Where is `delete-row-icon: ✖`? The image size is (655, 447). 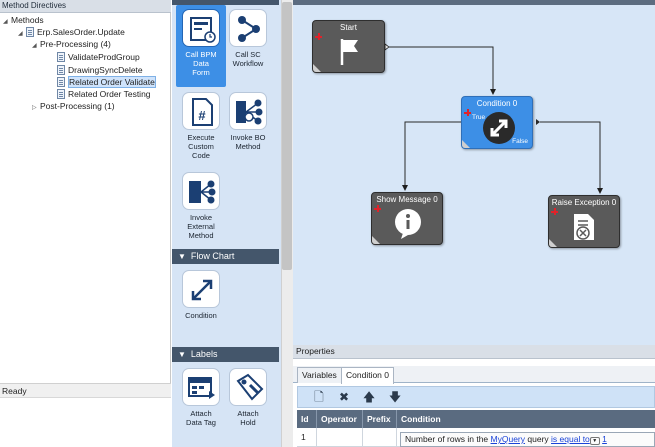
delete-row-icon: ✖ is located at coordinates (344, 397).